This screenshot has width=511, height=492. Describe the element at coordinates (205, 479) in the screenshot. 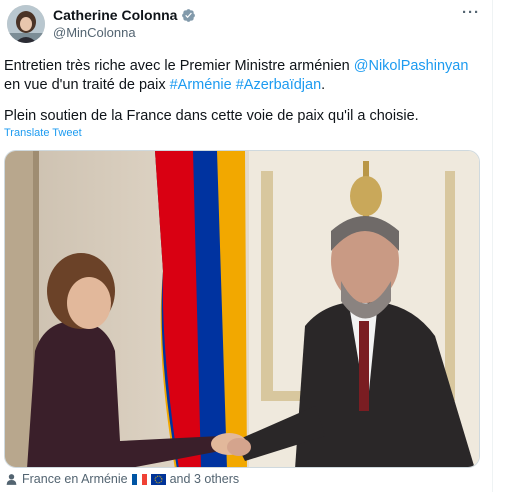

I see `tagged-others: and 3 others` at that location.